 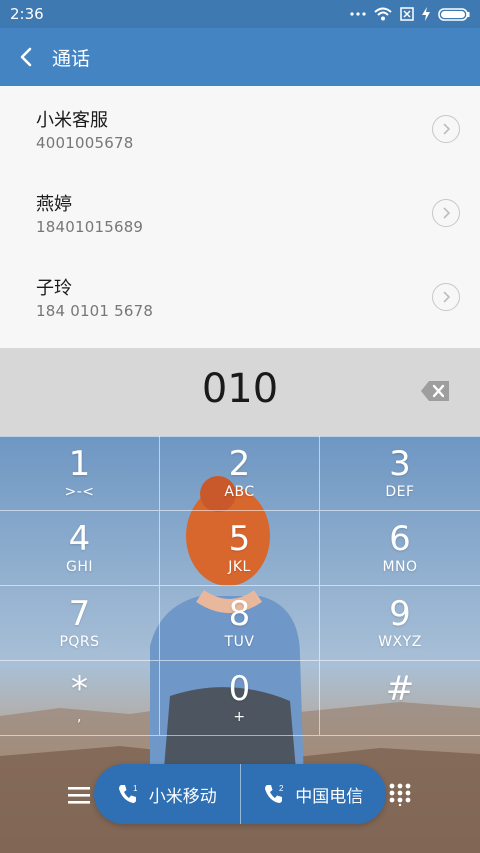 I want to click on no-sim-icon, so click(x=407, y=14).